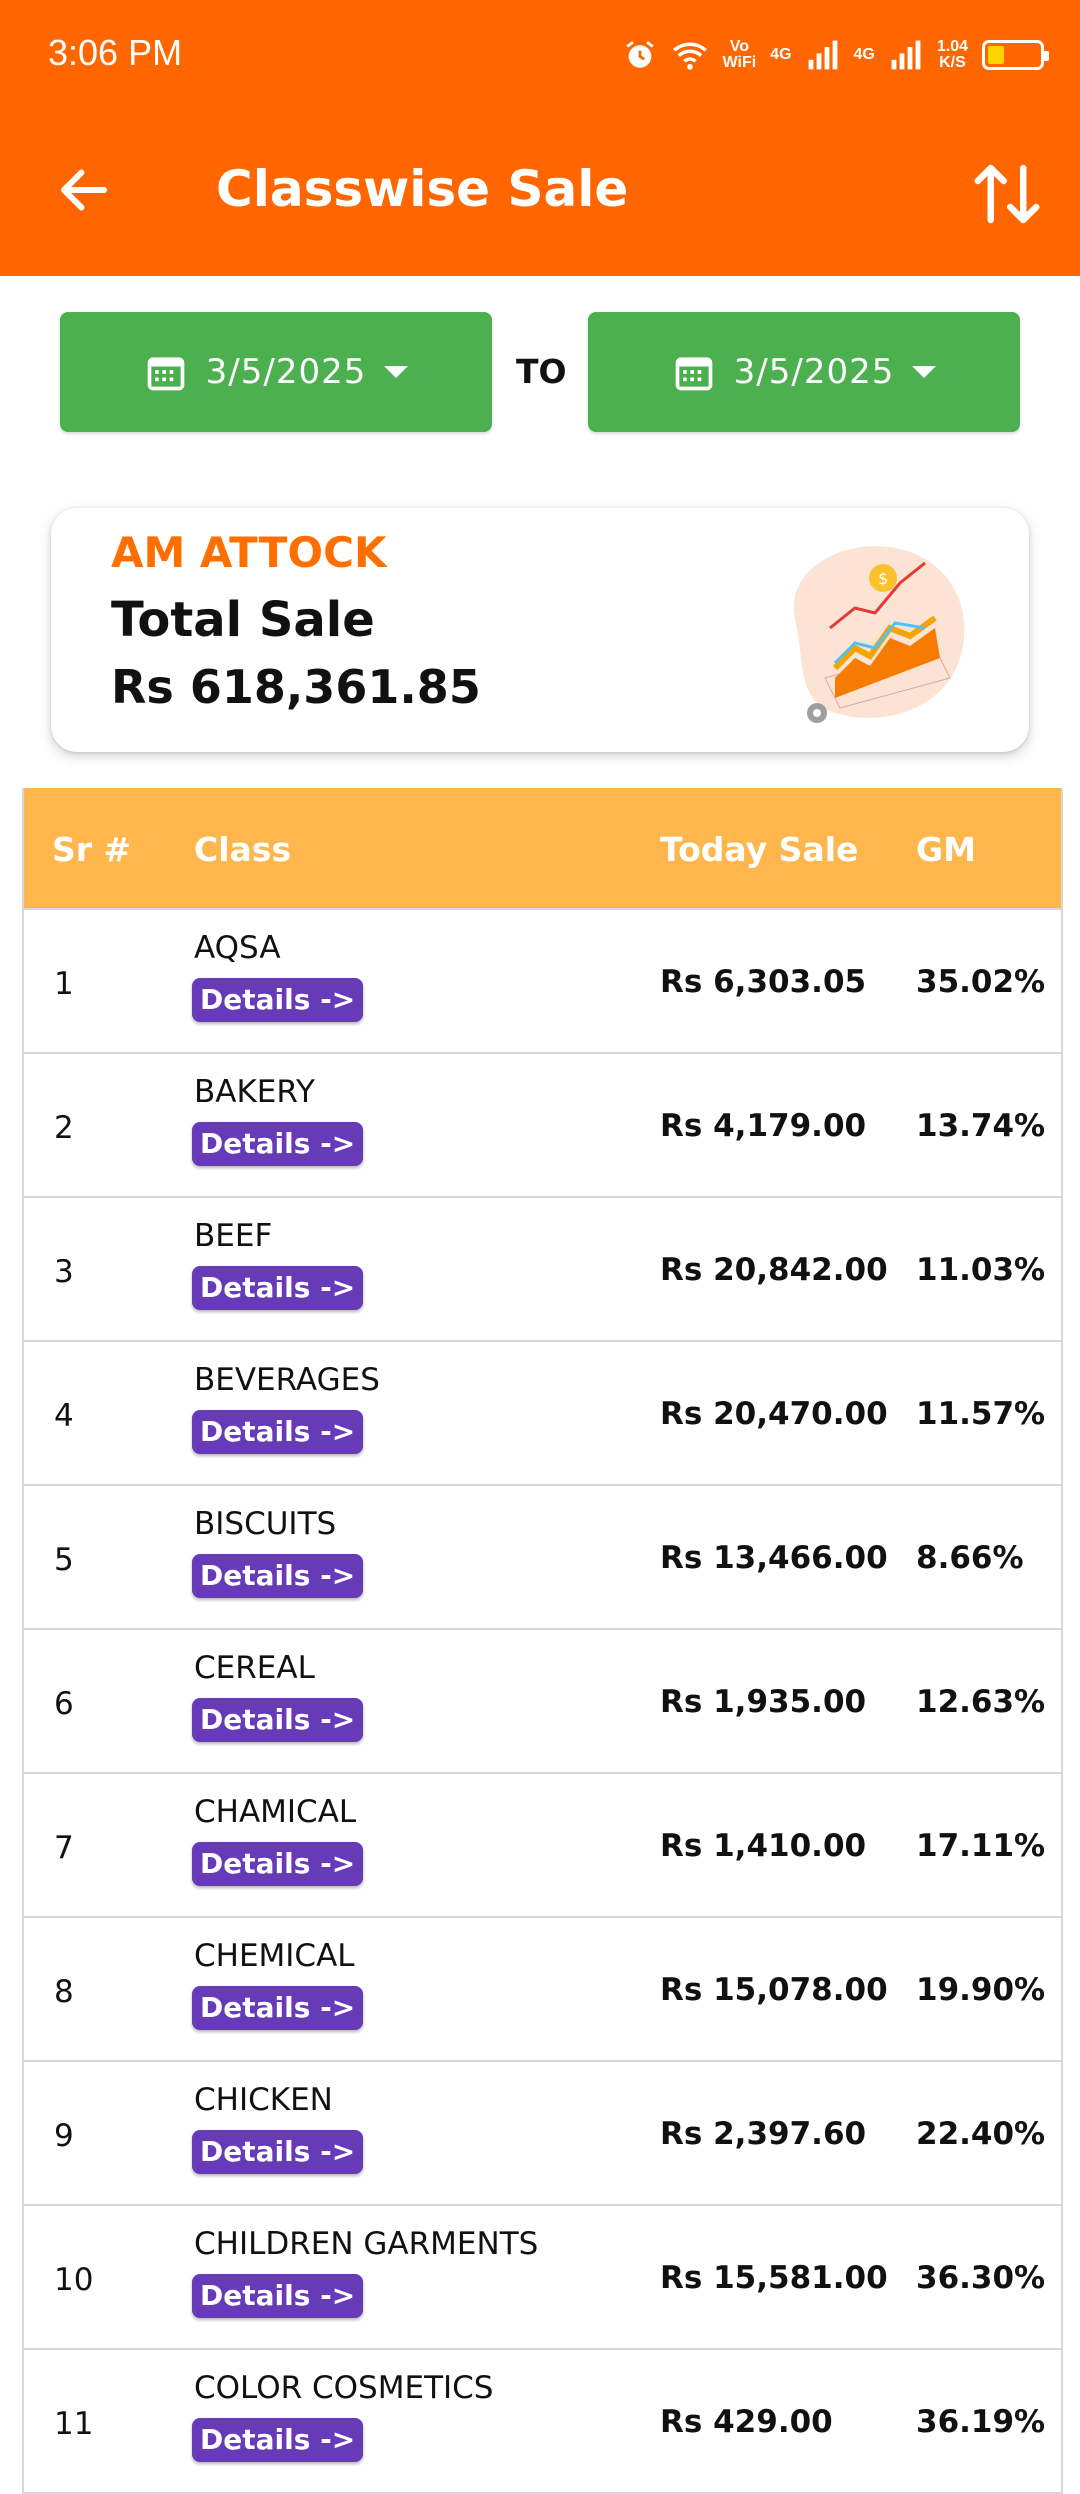  What do you see at coordinates (249, 552) in the screenshot?
I see `branch-name: AM ATTOCK` at bounding box center [249, 552].